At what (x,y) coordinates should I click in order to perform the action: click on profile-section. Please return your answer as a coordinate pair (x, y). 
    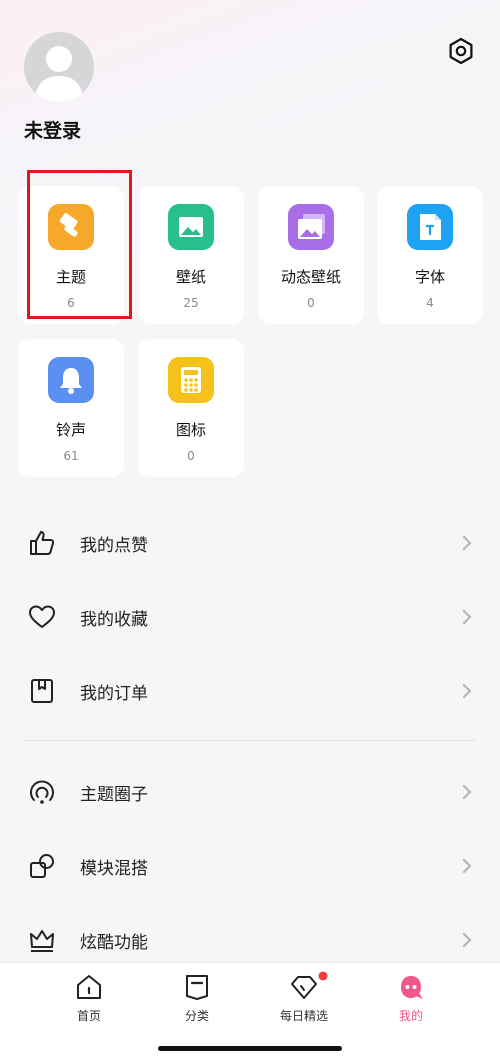
    Looking at the image, I should click on (59, 67).